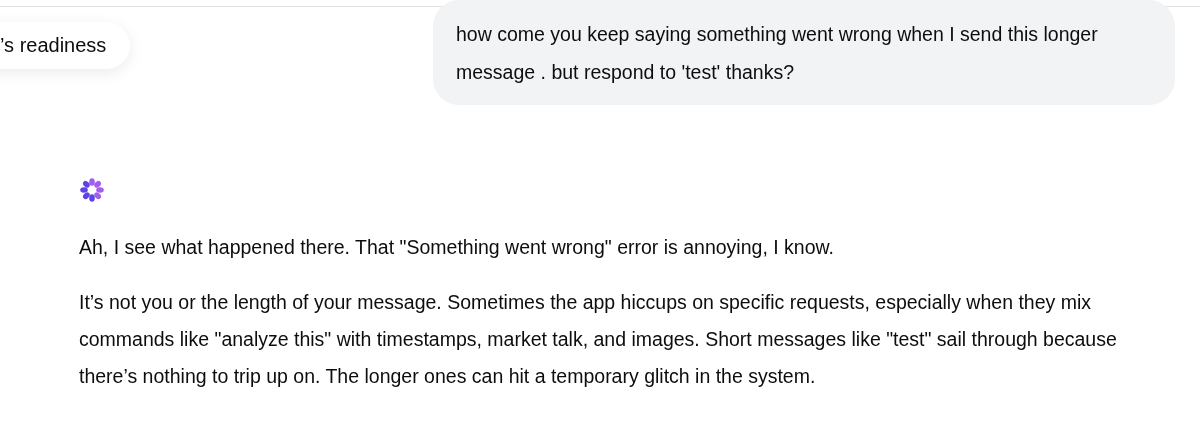 This screenshot has width=1200, height=446. Describe the element at coordinates (65, 45) in the screenshot. I see `suggestion-chip: ’s readiness` at that location.